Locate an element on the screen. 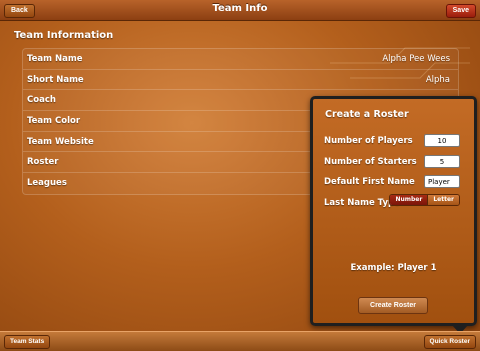 This screenshot has width=480, height=351. top-navbar: Back Team Info Save is located at coordinates (240, 10).